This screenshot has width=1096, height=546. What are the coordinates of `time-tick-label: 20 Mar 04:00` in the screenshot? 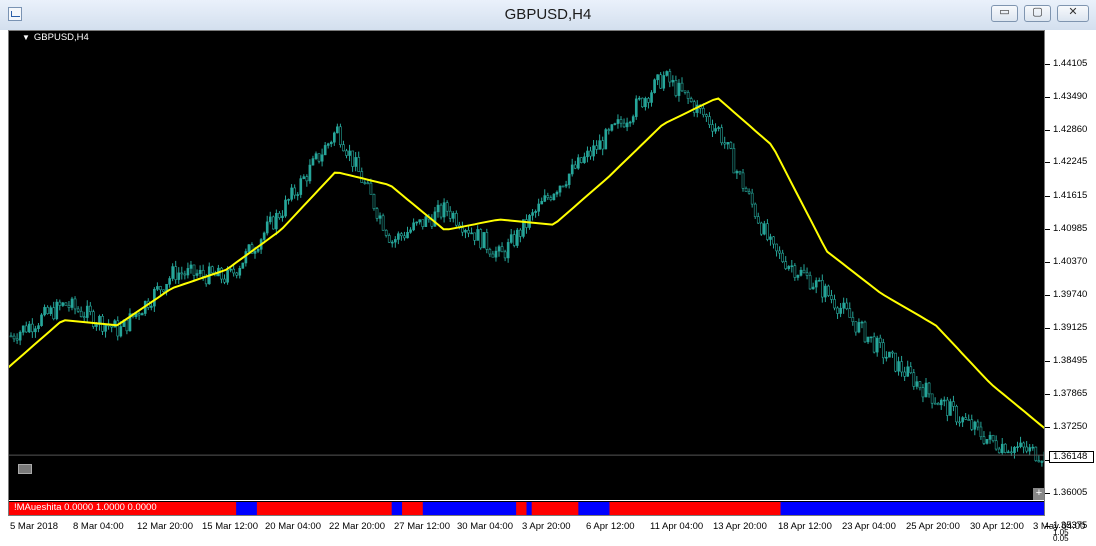 It's located at (293, 526).